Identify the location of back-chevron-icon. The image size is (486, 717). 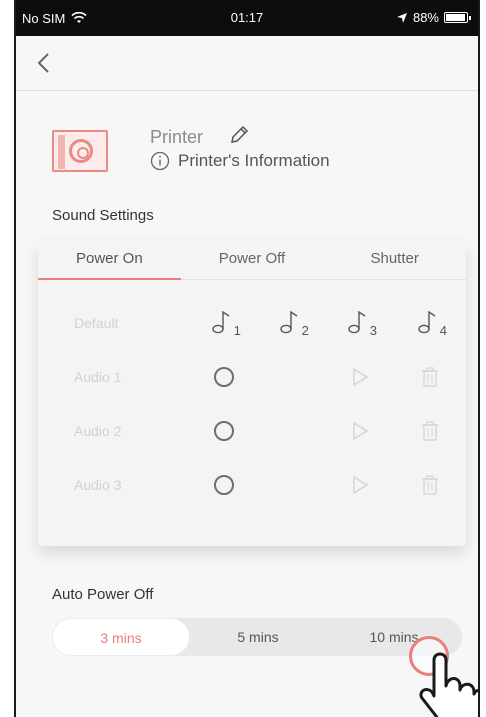
(43, 63).